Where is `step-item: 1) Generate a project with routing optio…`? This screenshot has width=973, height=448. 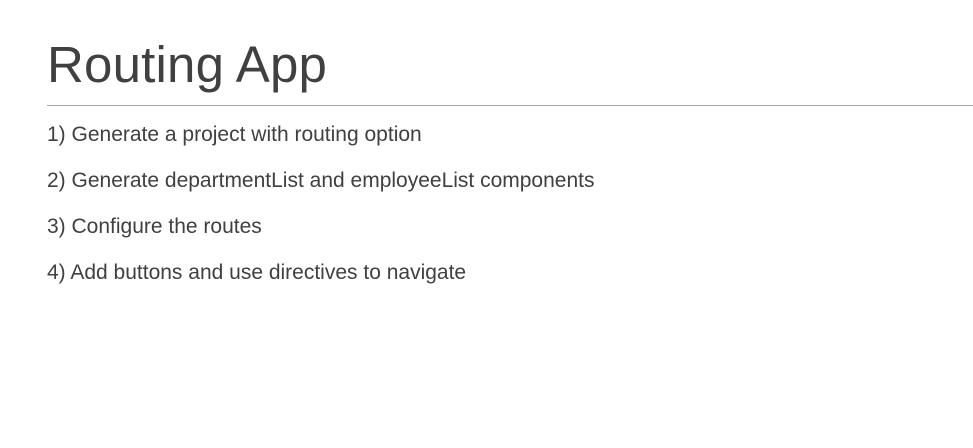 step-item: 1) Generate a project with routing optio… is located at coordinates (234, 134).